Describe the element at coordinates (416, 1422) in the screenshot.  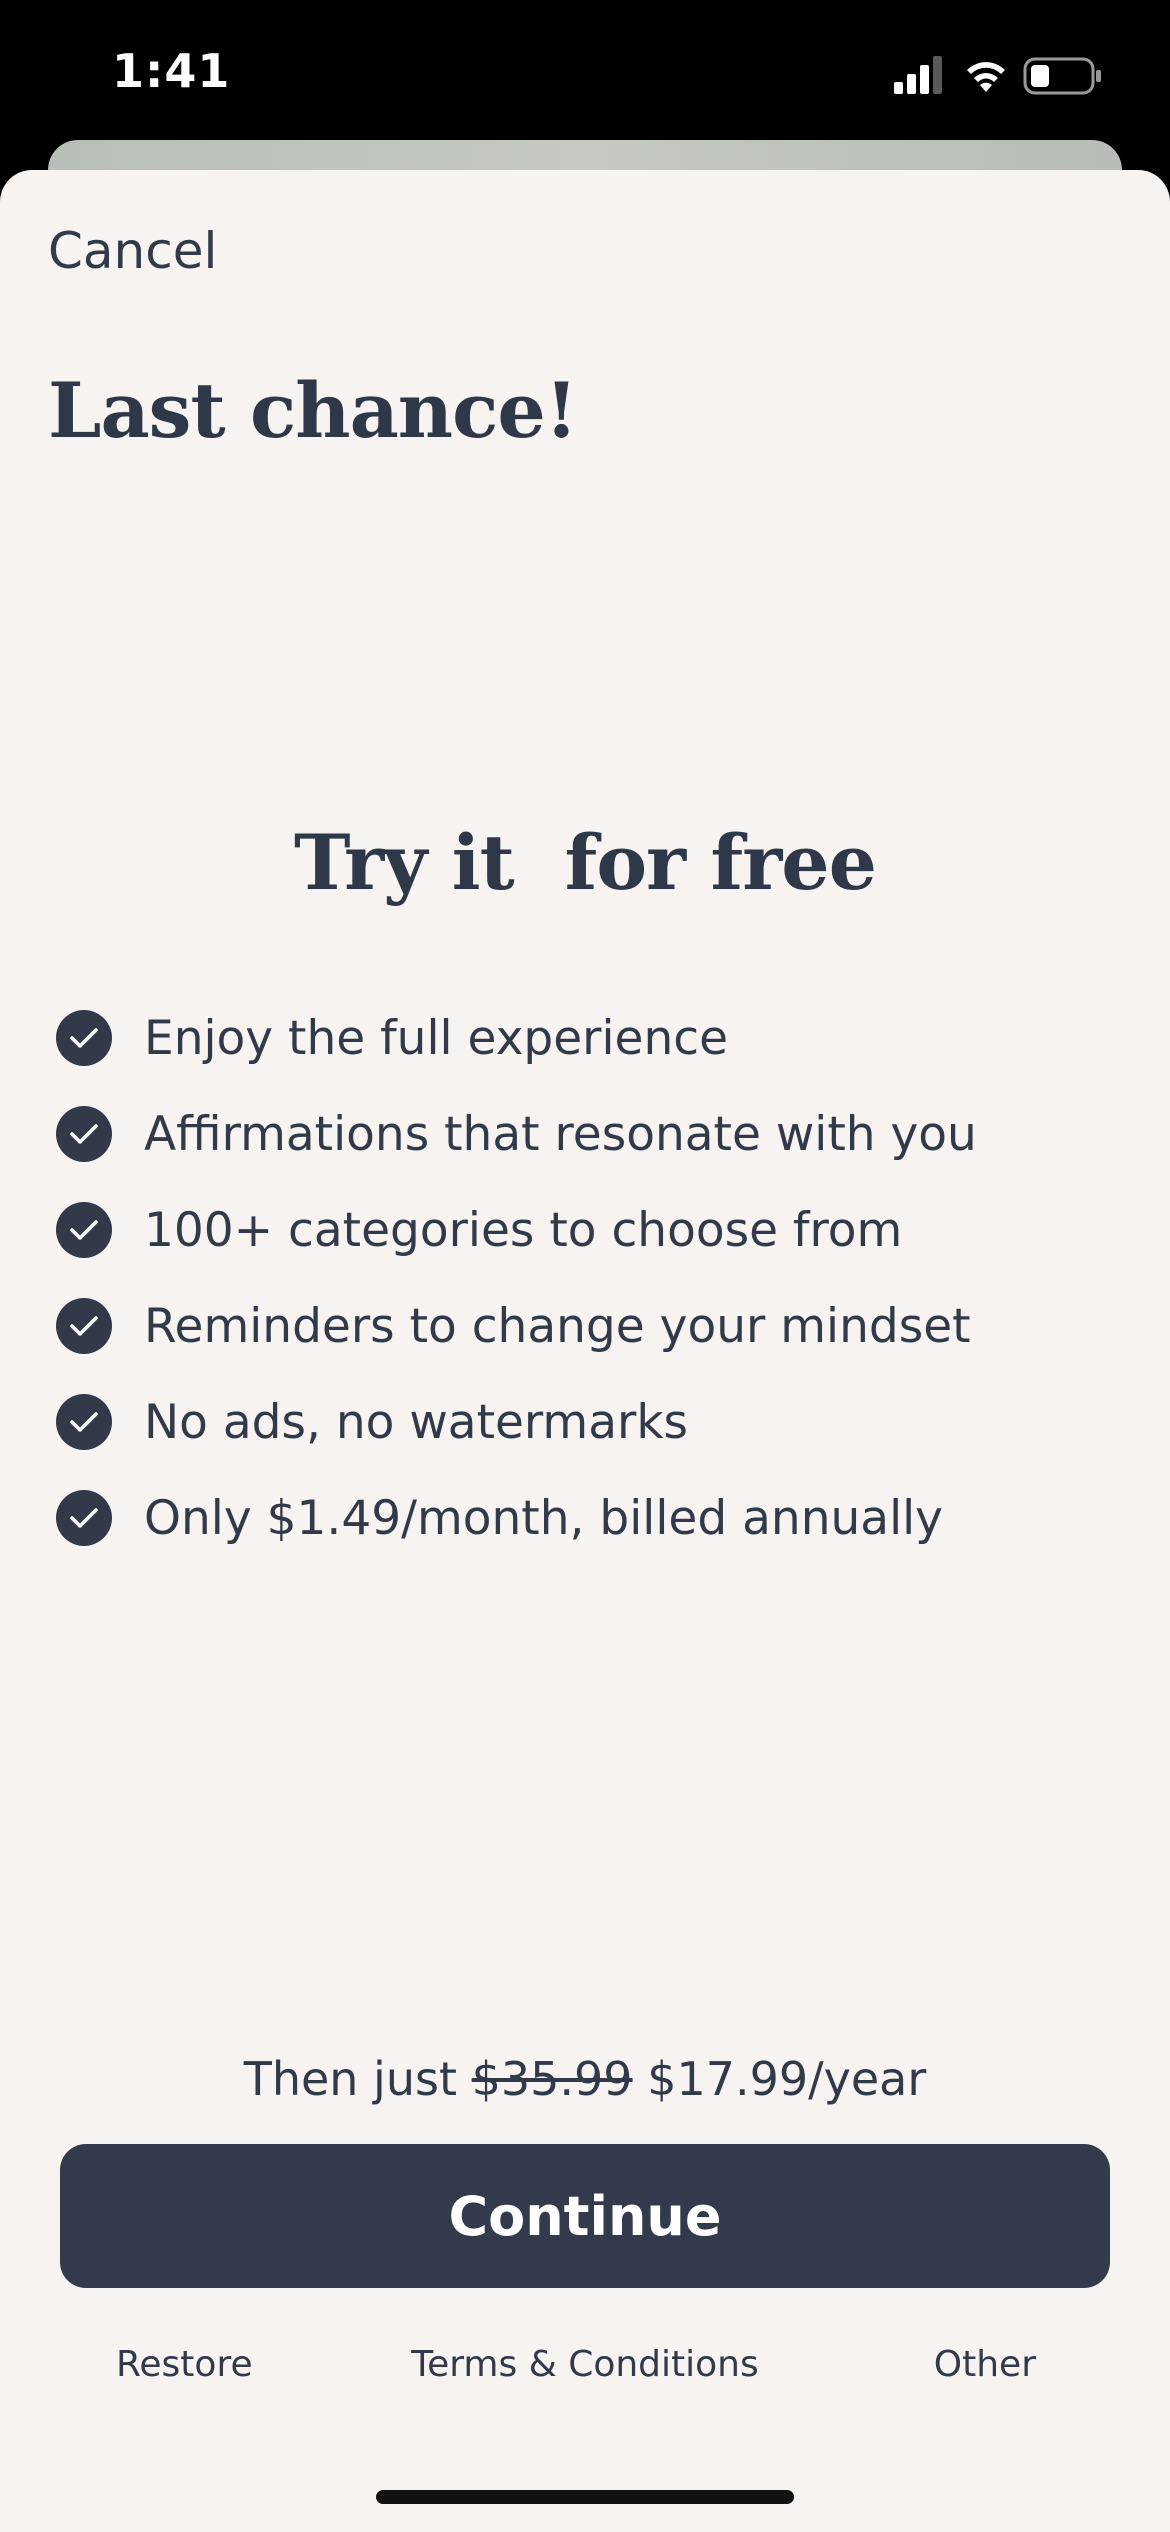
I see `feature-text: No ads, no watermarks` at that location.